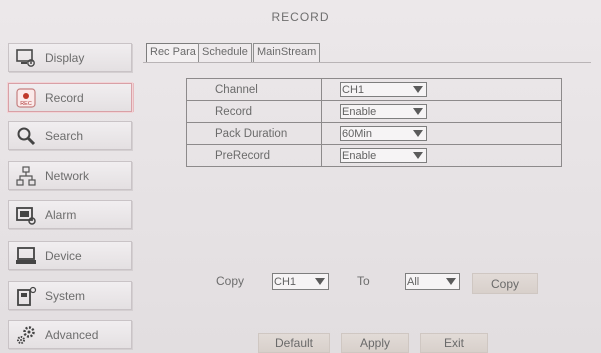 This screenshot has height=353, width=601. What do you see at coordinates (505, 283) in the screenshot?
I see `copy-button: Copy` at bounding box center [505, 283].